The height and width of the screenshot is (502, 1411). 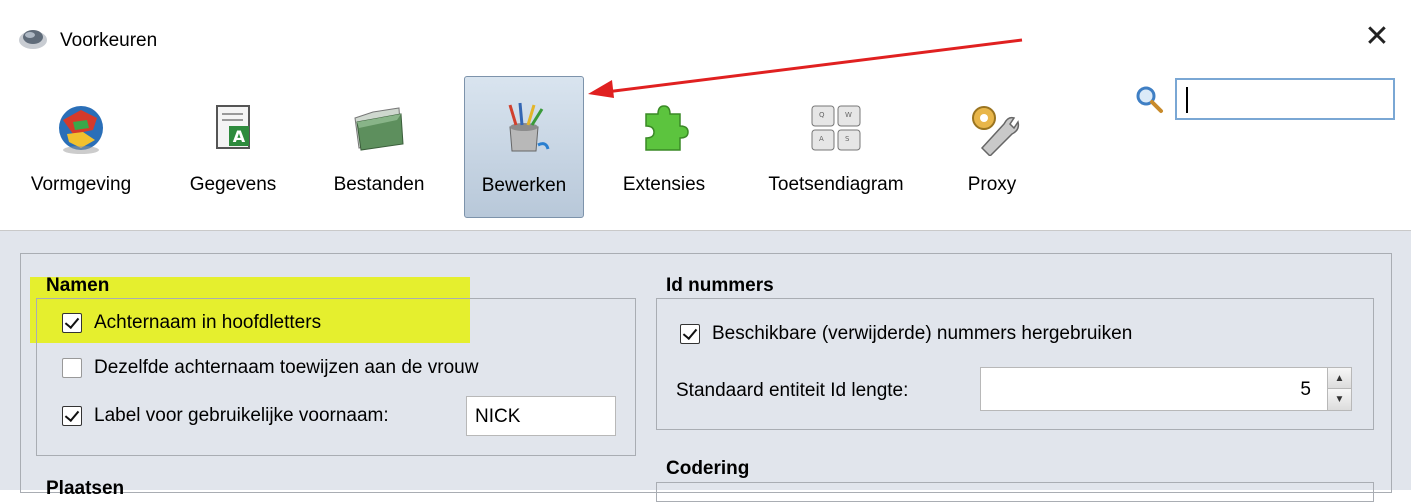 I want to click on tab-bestanden: Bestanden, so click(x=379, y=147).